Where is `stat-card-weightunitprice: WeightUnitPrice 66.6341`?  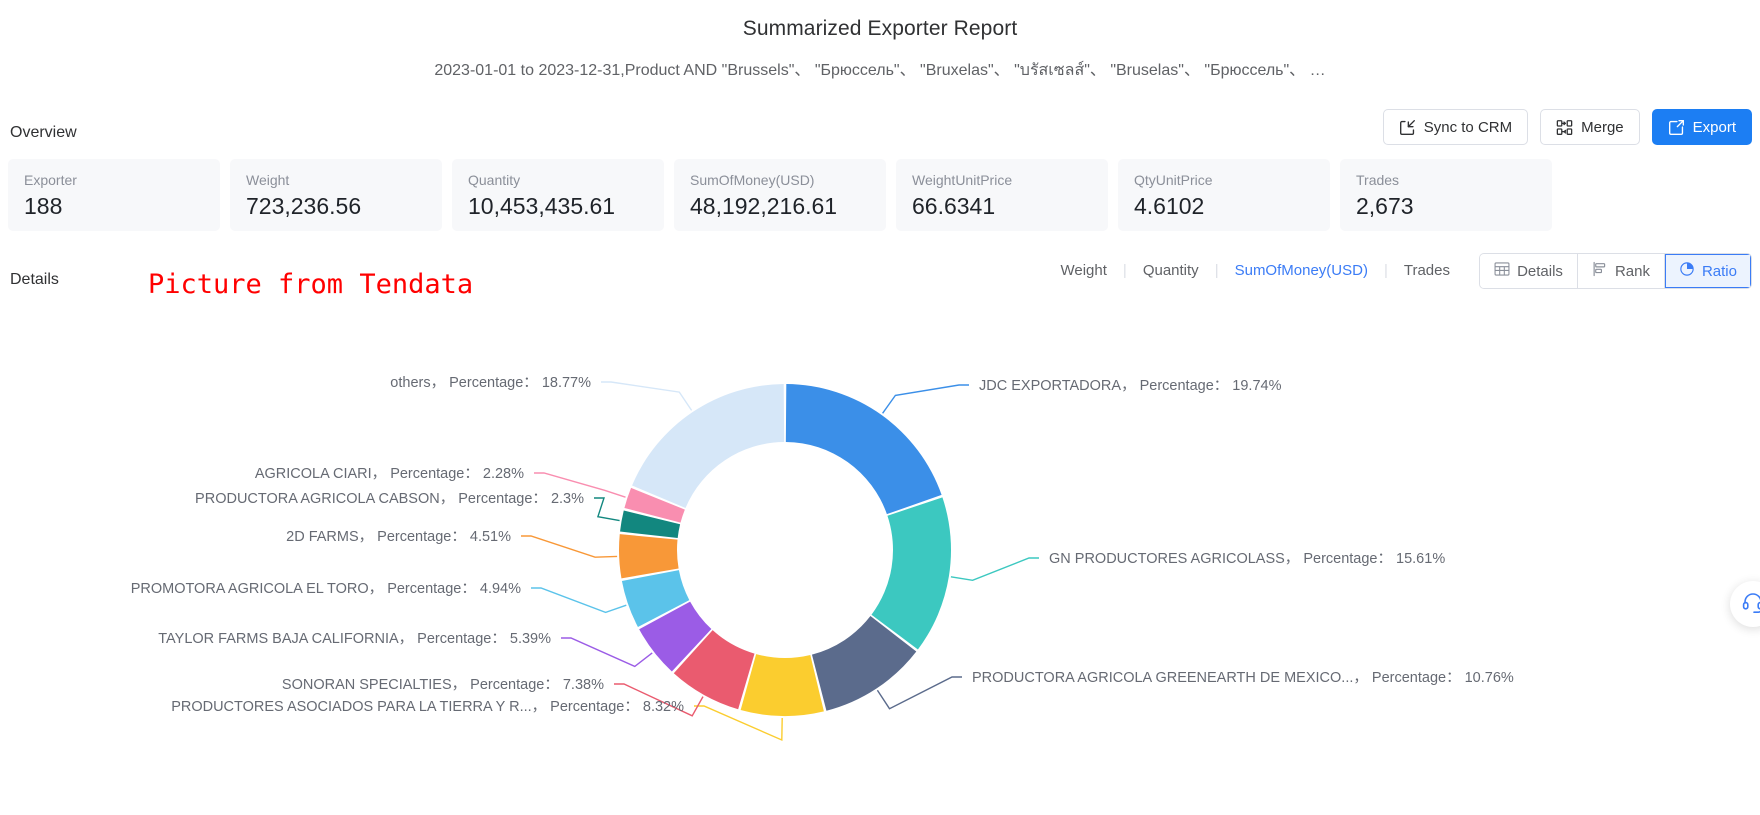 stat-card-weightunitprice: WeightUnitPrice 66.6341 is located at coordinates (1002, 195).